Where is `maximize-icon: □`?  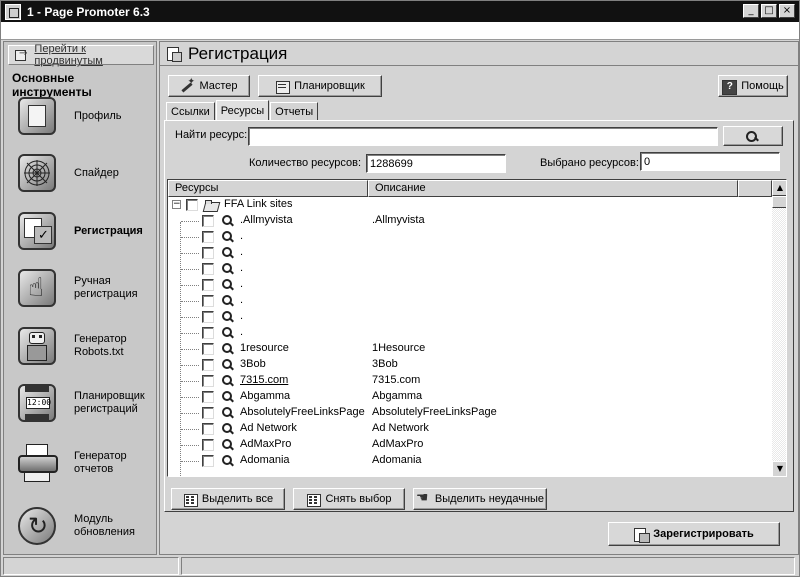
maximize-icon: □ is located at coordinates (769, 11).